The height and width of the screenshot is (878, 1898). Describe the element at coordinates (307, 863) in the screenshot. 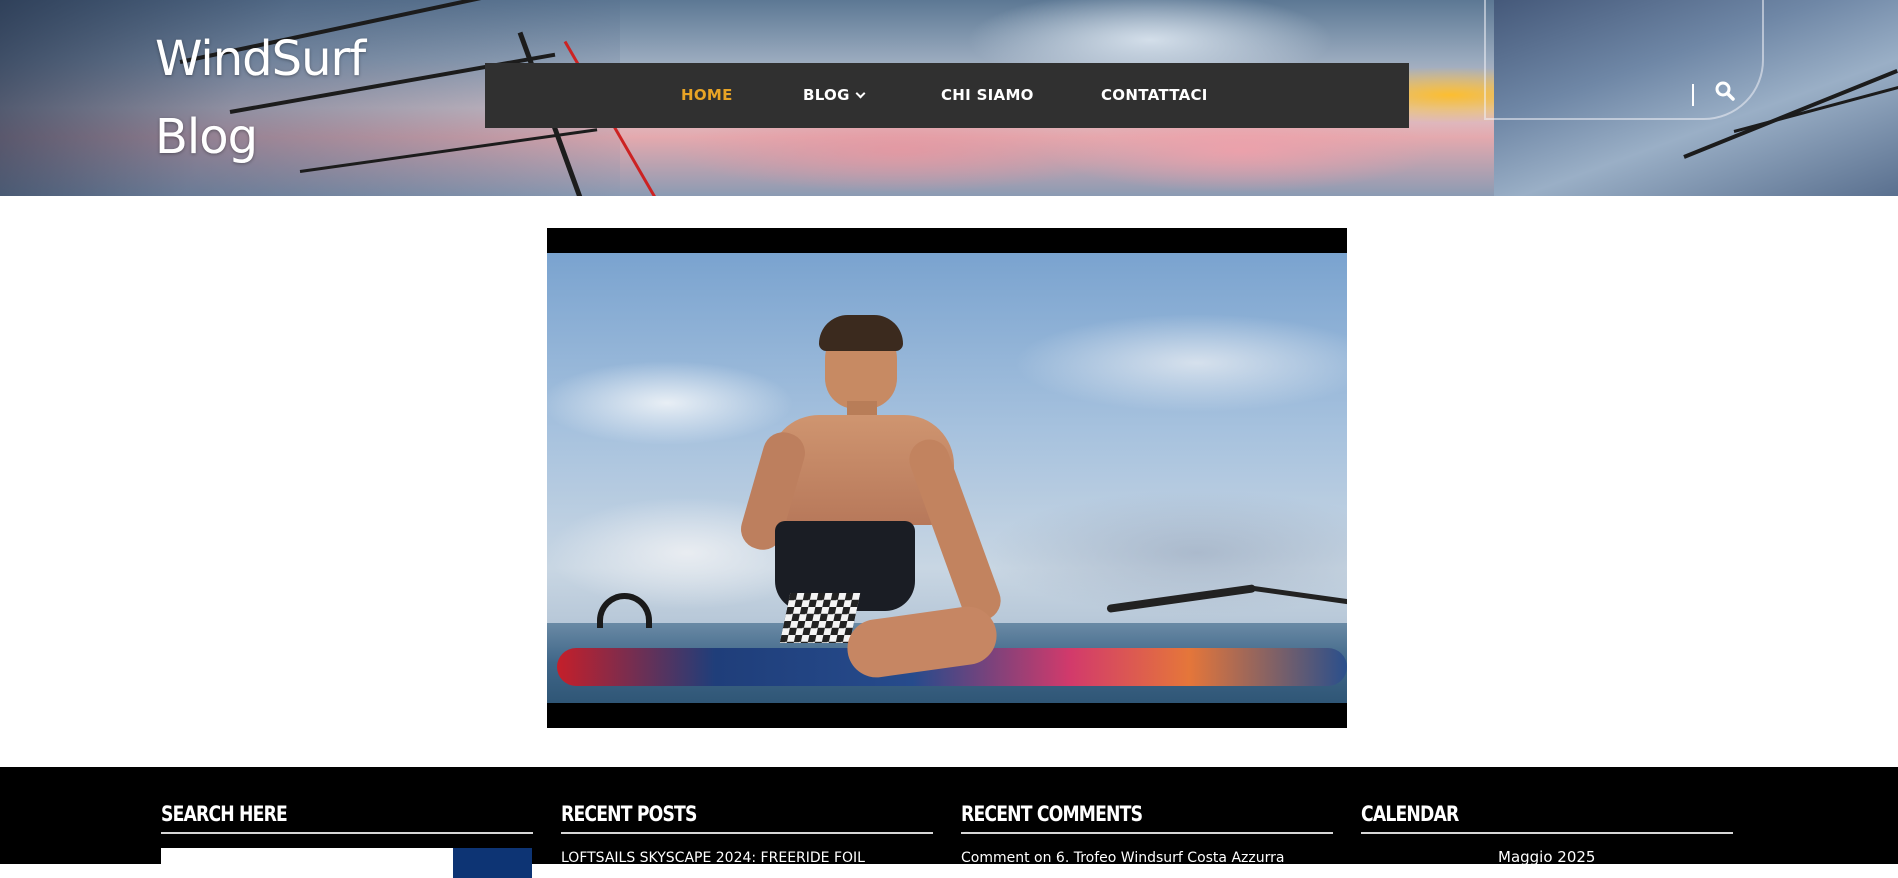

I see `search-input` at that location.